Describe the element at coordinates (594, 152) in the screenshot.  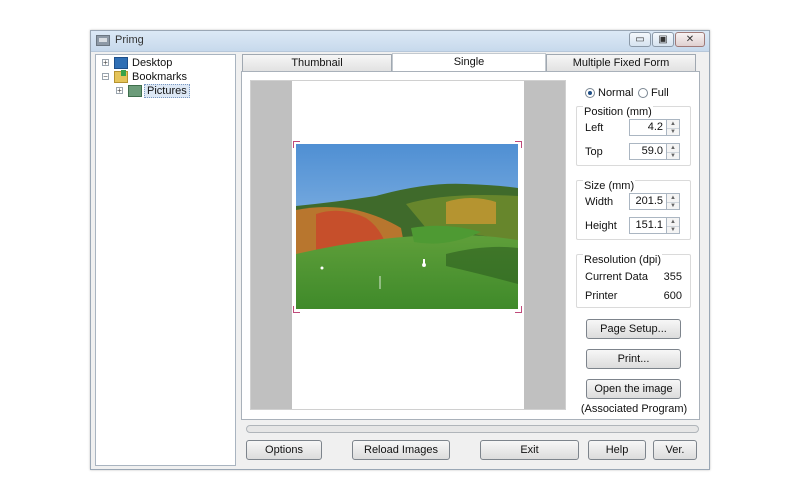
I see `top-label: Top` at that location.